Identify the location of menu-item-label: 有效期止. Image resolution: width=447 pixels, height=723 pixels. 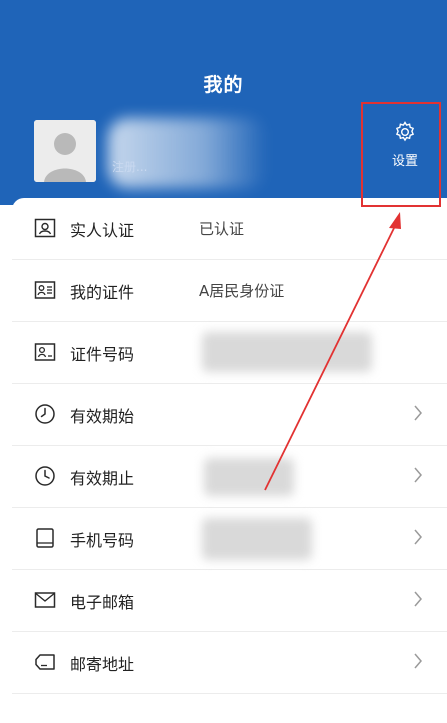
(102, 478).